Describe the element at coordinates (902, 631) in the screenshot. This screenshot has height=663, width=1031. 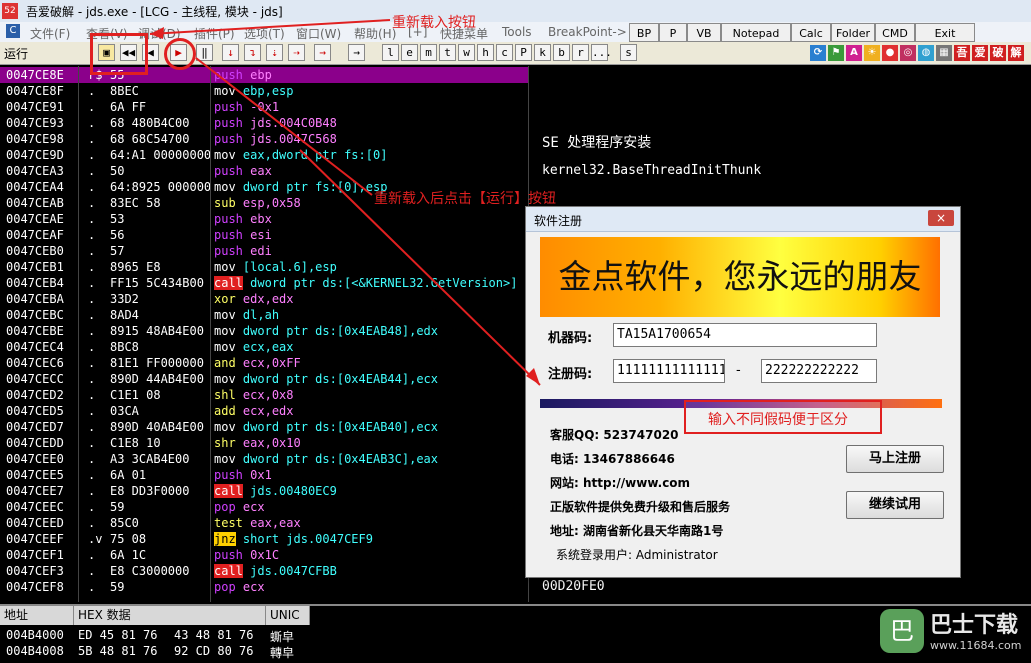
I see `watermark-logo-icon: 巴` at that location.